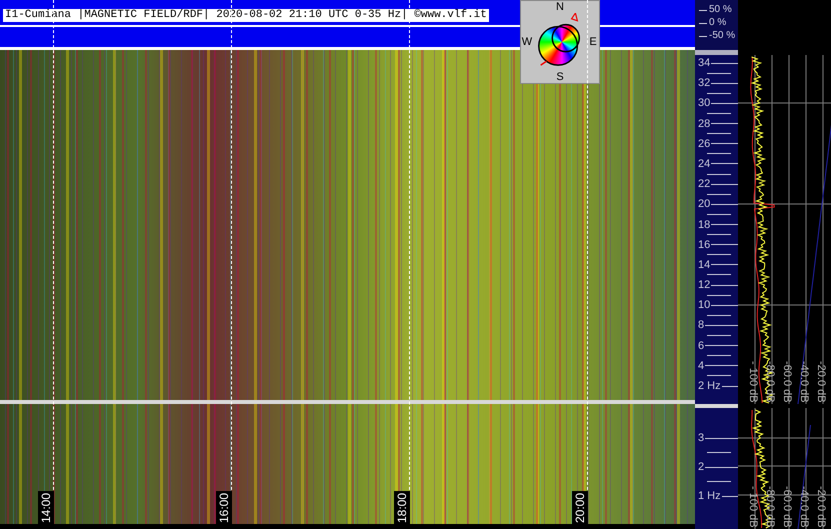 Image resolution: width=831 pixels, height=529 pixels. What do you see at coordinates (402, 507) in the screenshot?
I see `time-label: 18:00` at bounding box center [402, 507].